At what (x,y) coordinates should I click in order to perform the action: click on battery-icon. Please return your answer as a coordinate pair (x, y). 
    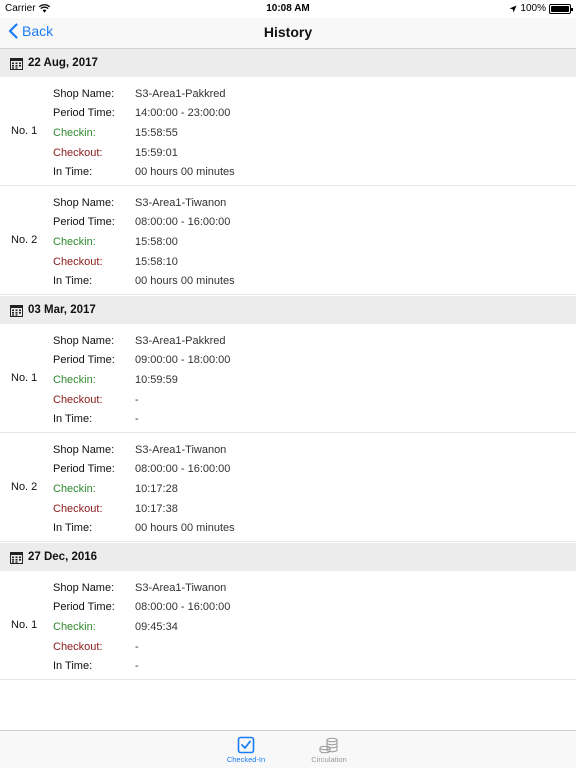
    Looking at the image, I should click on (561, 8).